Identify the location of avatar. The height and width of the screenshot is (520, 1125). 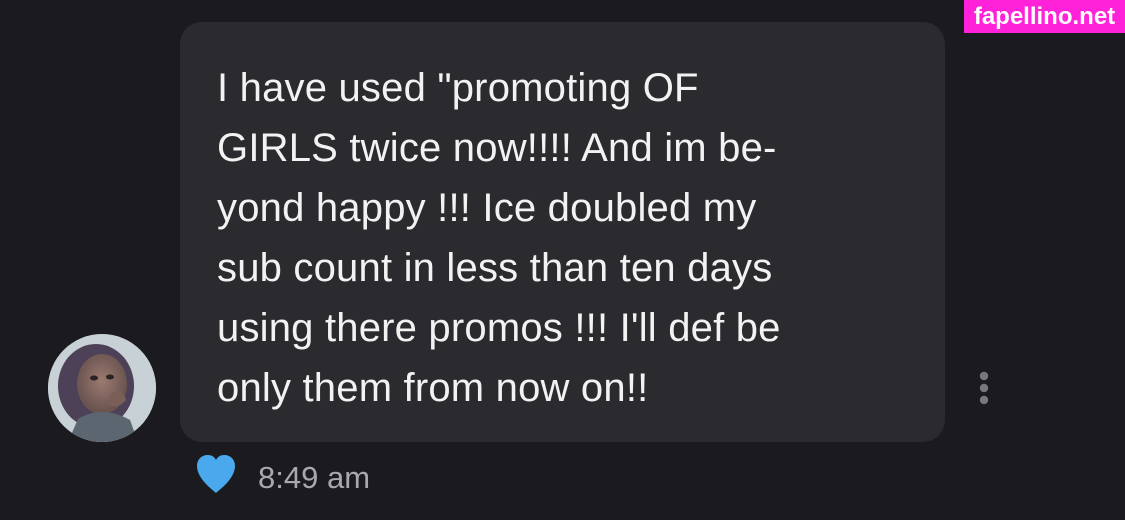
(102, 388).